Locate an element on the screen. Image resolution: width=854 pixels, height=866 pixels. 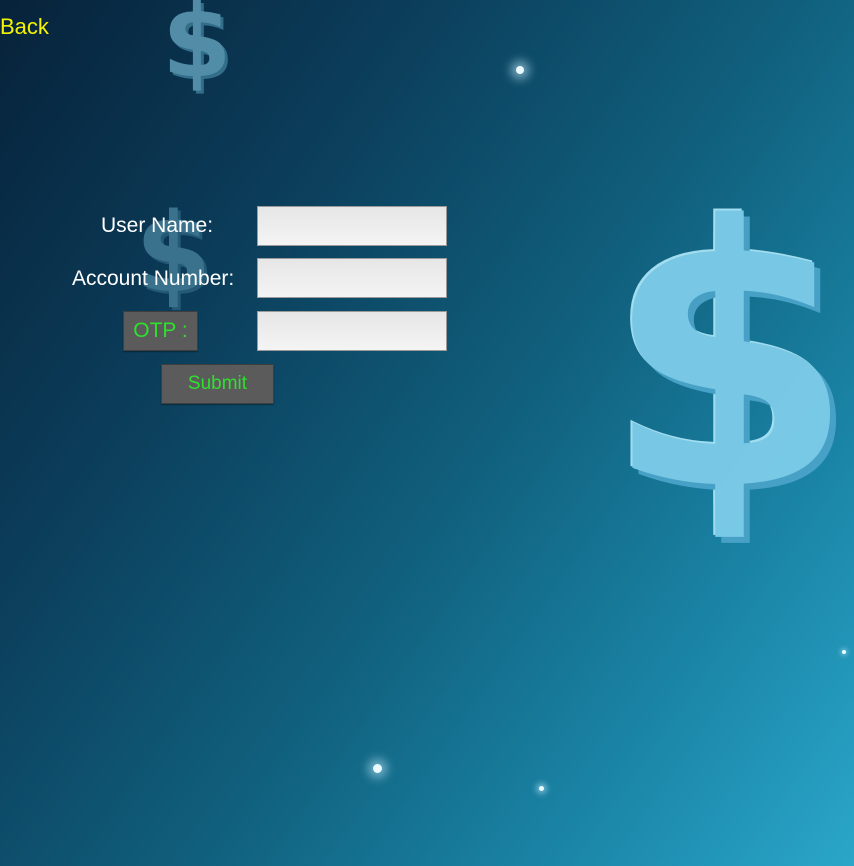
otp-input is located at coordinates (352, 331).